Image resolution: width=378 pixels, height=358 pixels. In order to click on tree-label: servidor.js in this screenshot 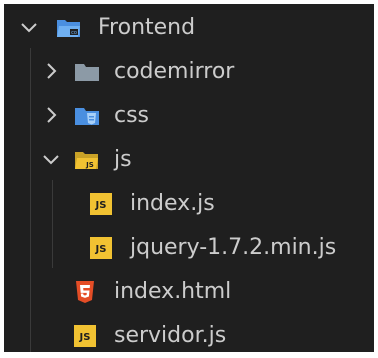, I will do `click(170, 335)`.